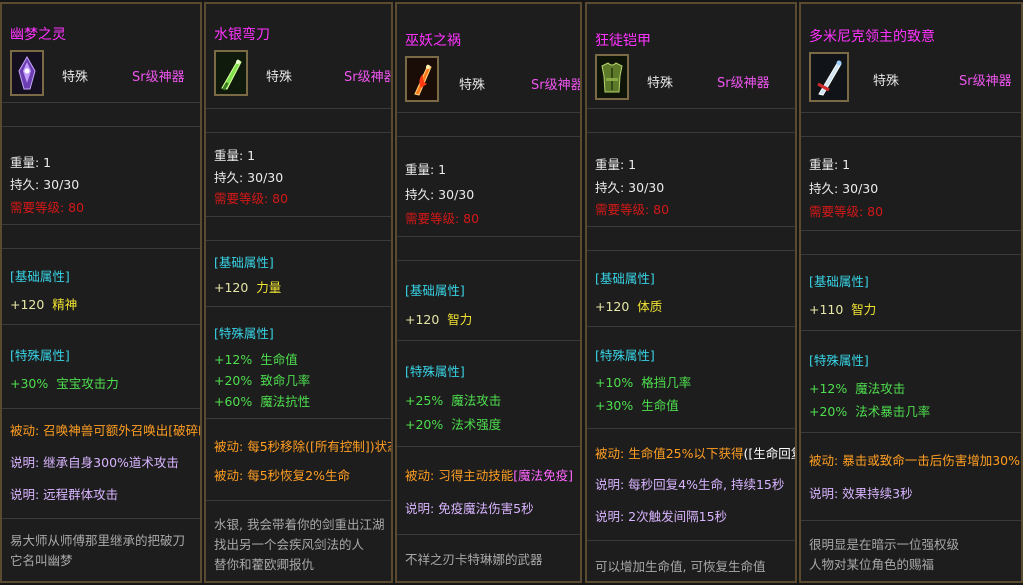 The width and height of the screenshot is (1023, 585). What do you see at coordinates (98, 540) in the screenshot?
I see `flavor-text: 易大师从师傅那里继承的把破刀` at bounding box center [98, 540].